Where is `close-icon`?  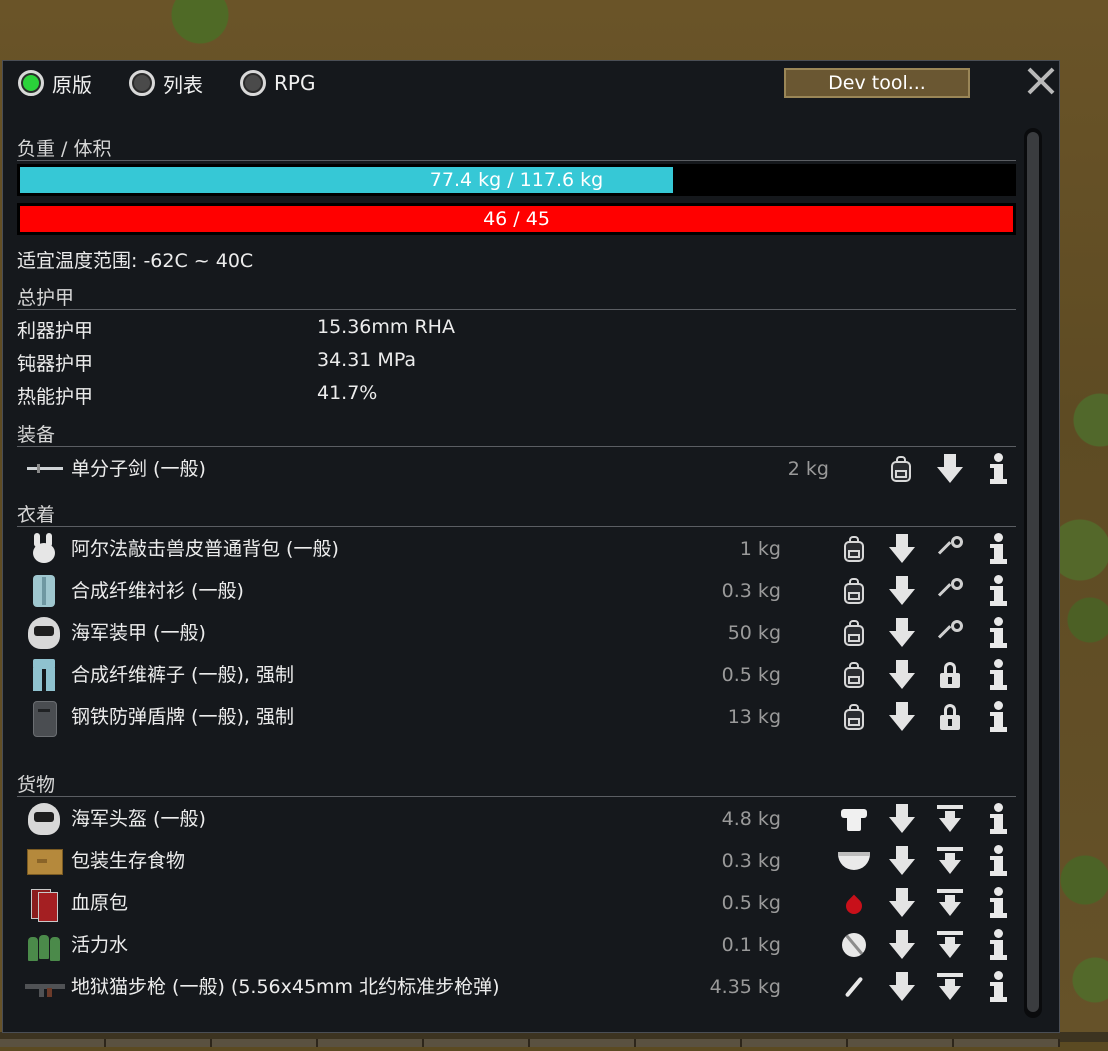 close-icon is located at coordinates (1041, 81).